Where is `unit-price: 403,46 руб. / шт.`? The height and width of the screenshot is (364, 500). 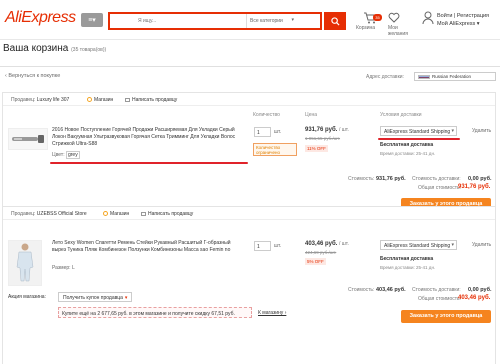
unit-price: 403,46 руб. / шт. is located at coordinates (327, 244).